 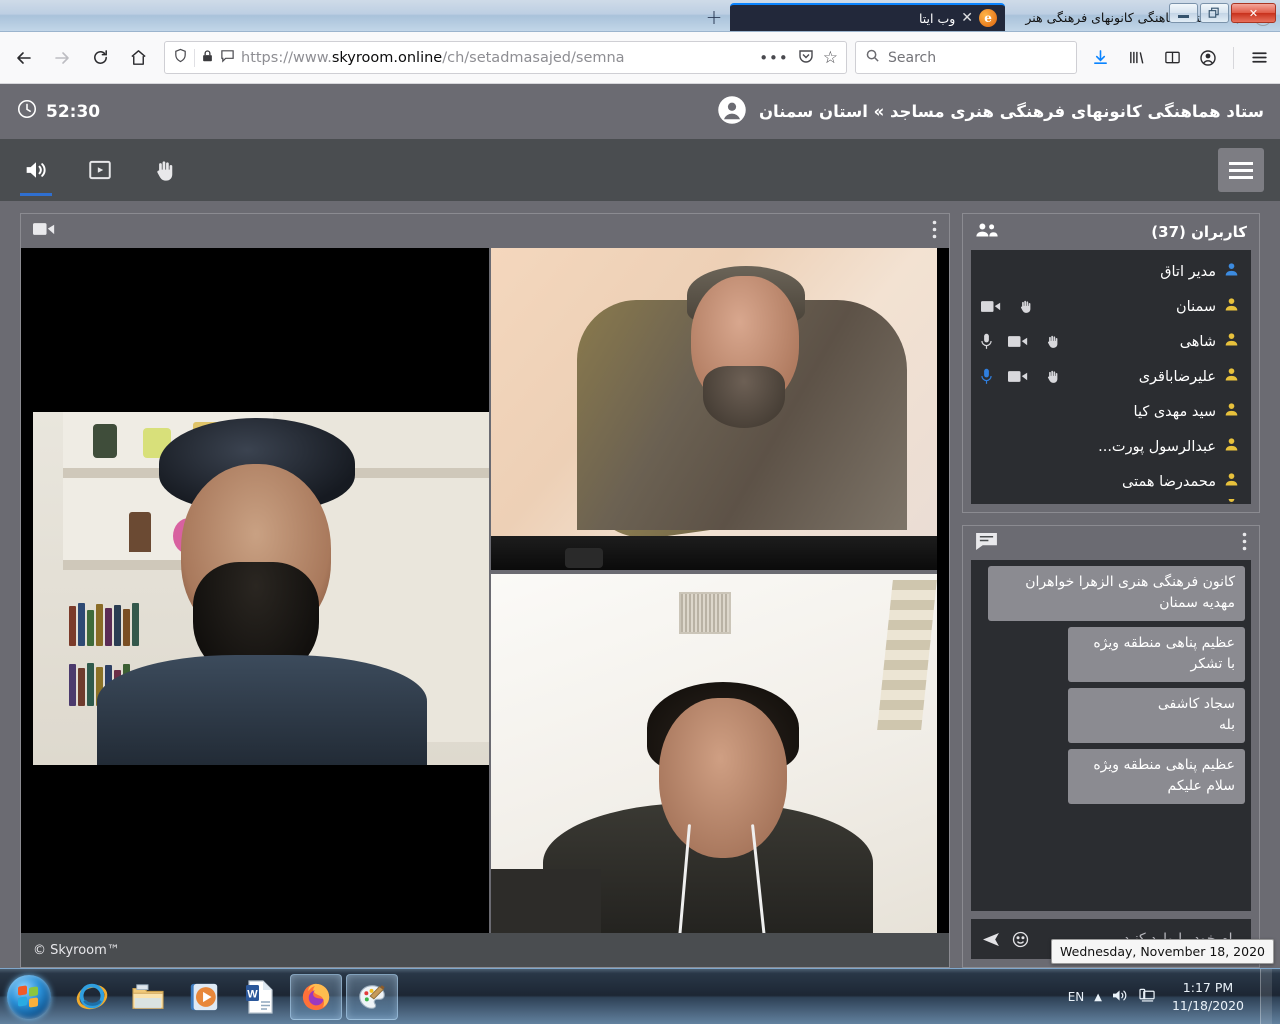 I want to click on screen-share-icon, so click(x=100, y=170).